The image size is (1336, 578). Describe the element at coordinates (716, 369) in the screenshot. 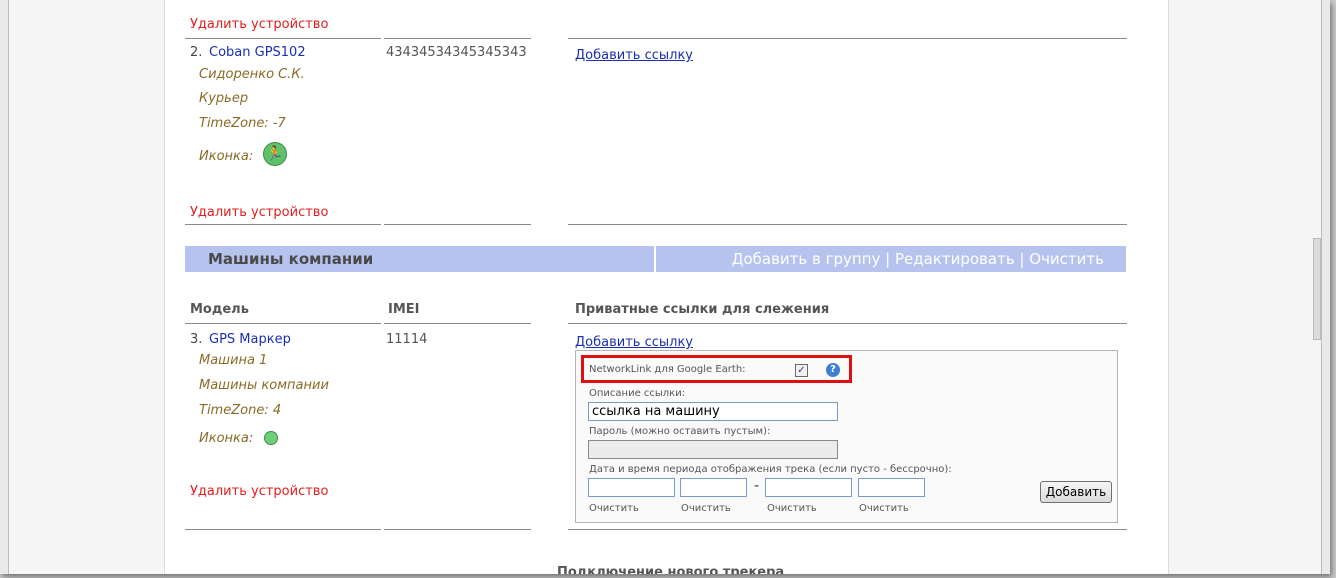

I see `highlight-box` at that location.